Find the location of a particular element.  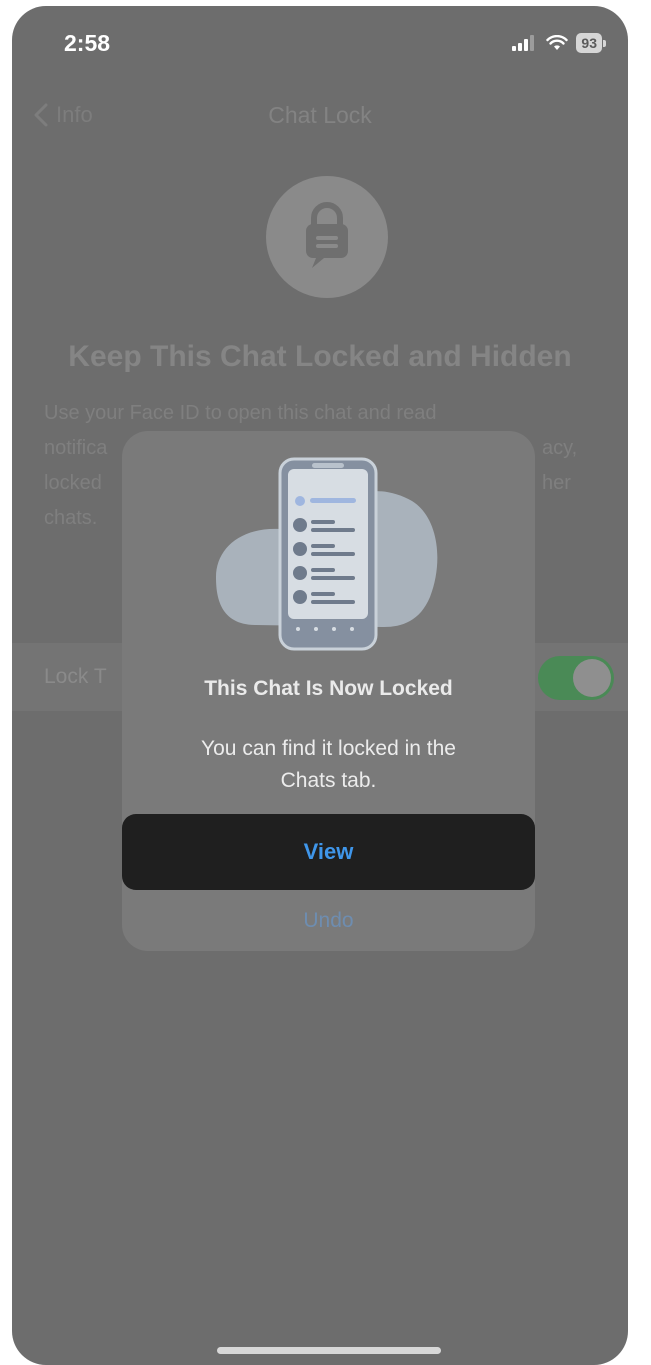

locked-chat-phone-illustration is located at coordinates (327, 554).